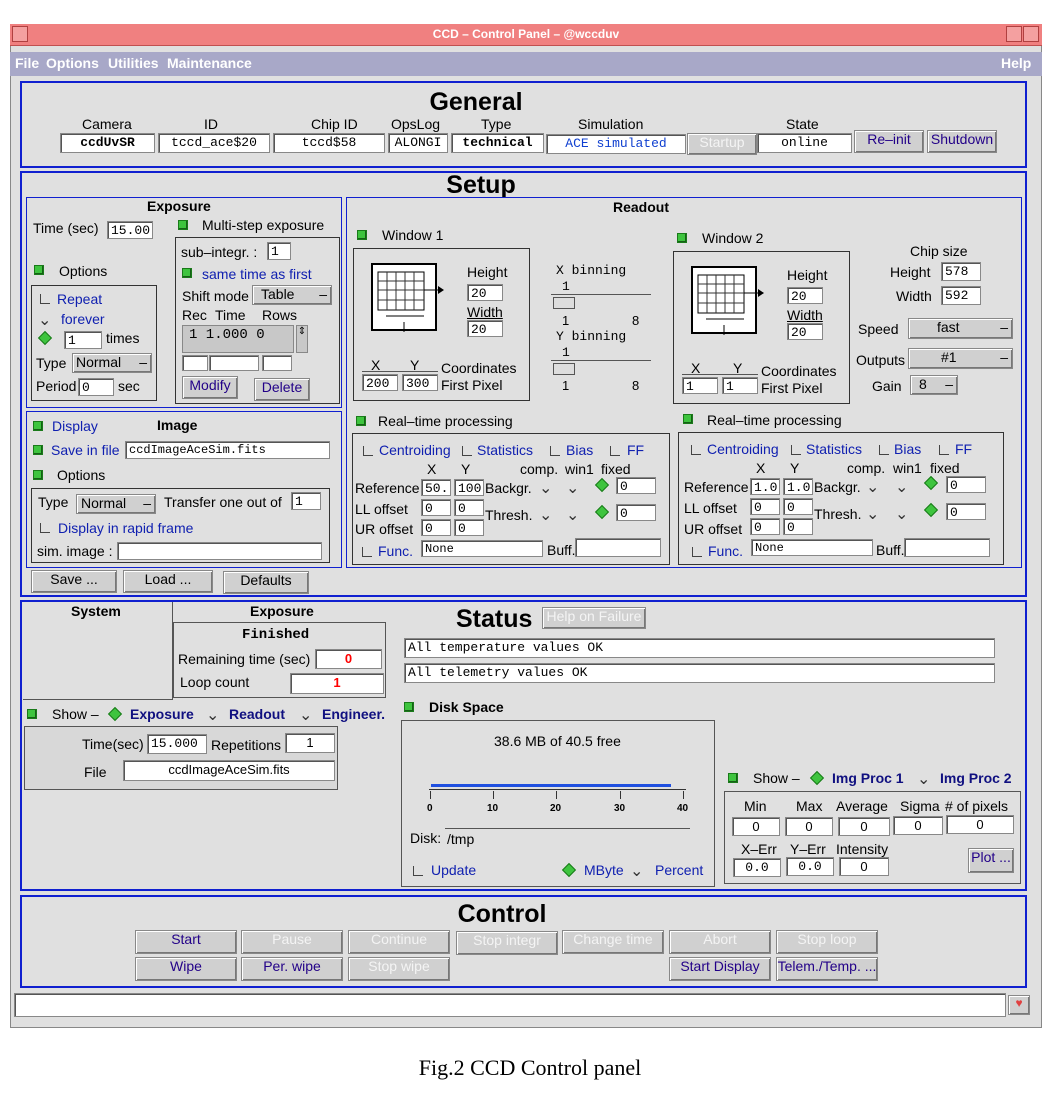  I want to click on times-input: 1, so click(83, 340).